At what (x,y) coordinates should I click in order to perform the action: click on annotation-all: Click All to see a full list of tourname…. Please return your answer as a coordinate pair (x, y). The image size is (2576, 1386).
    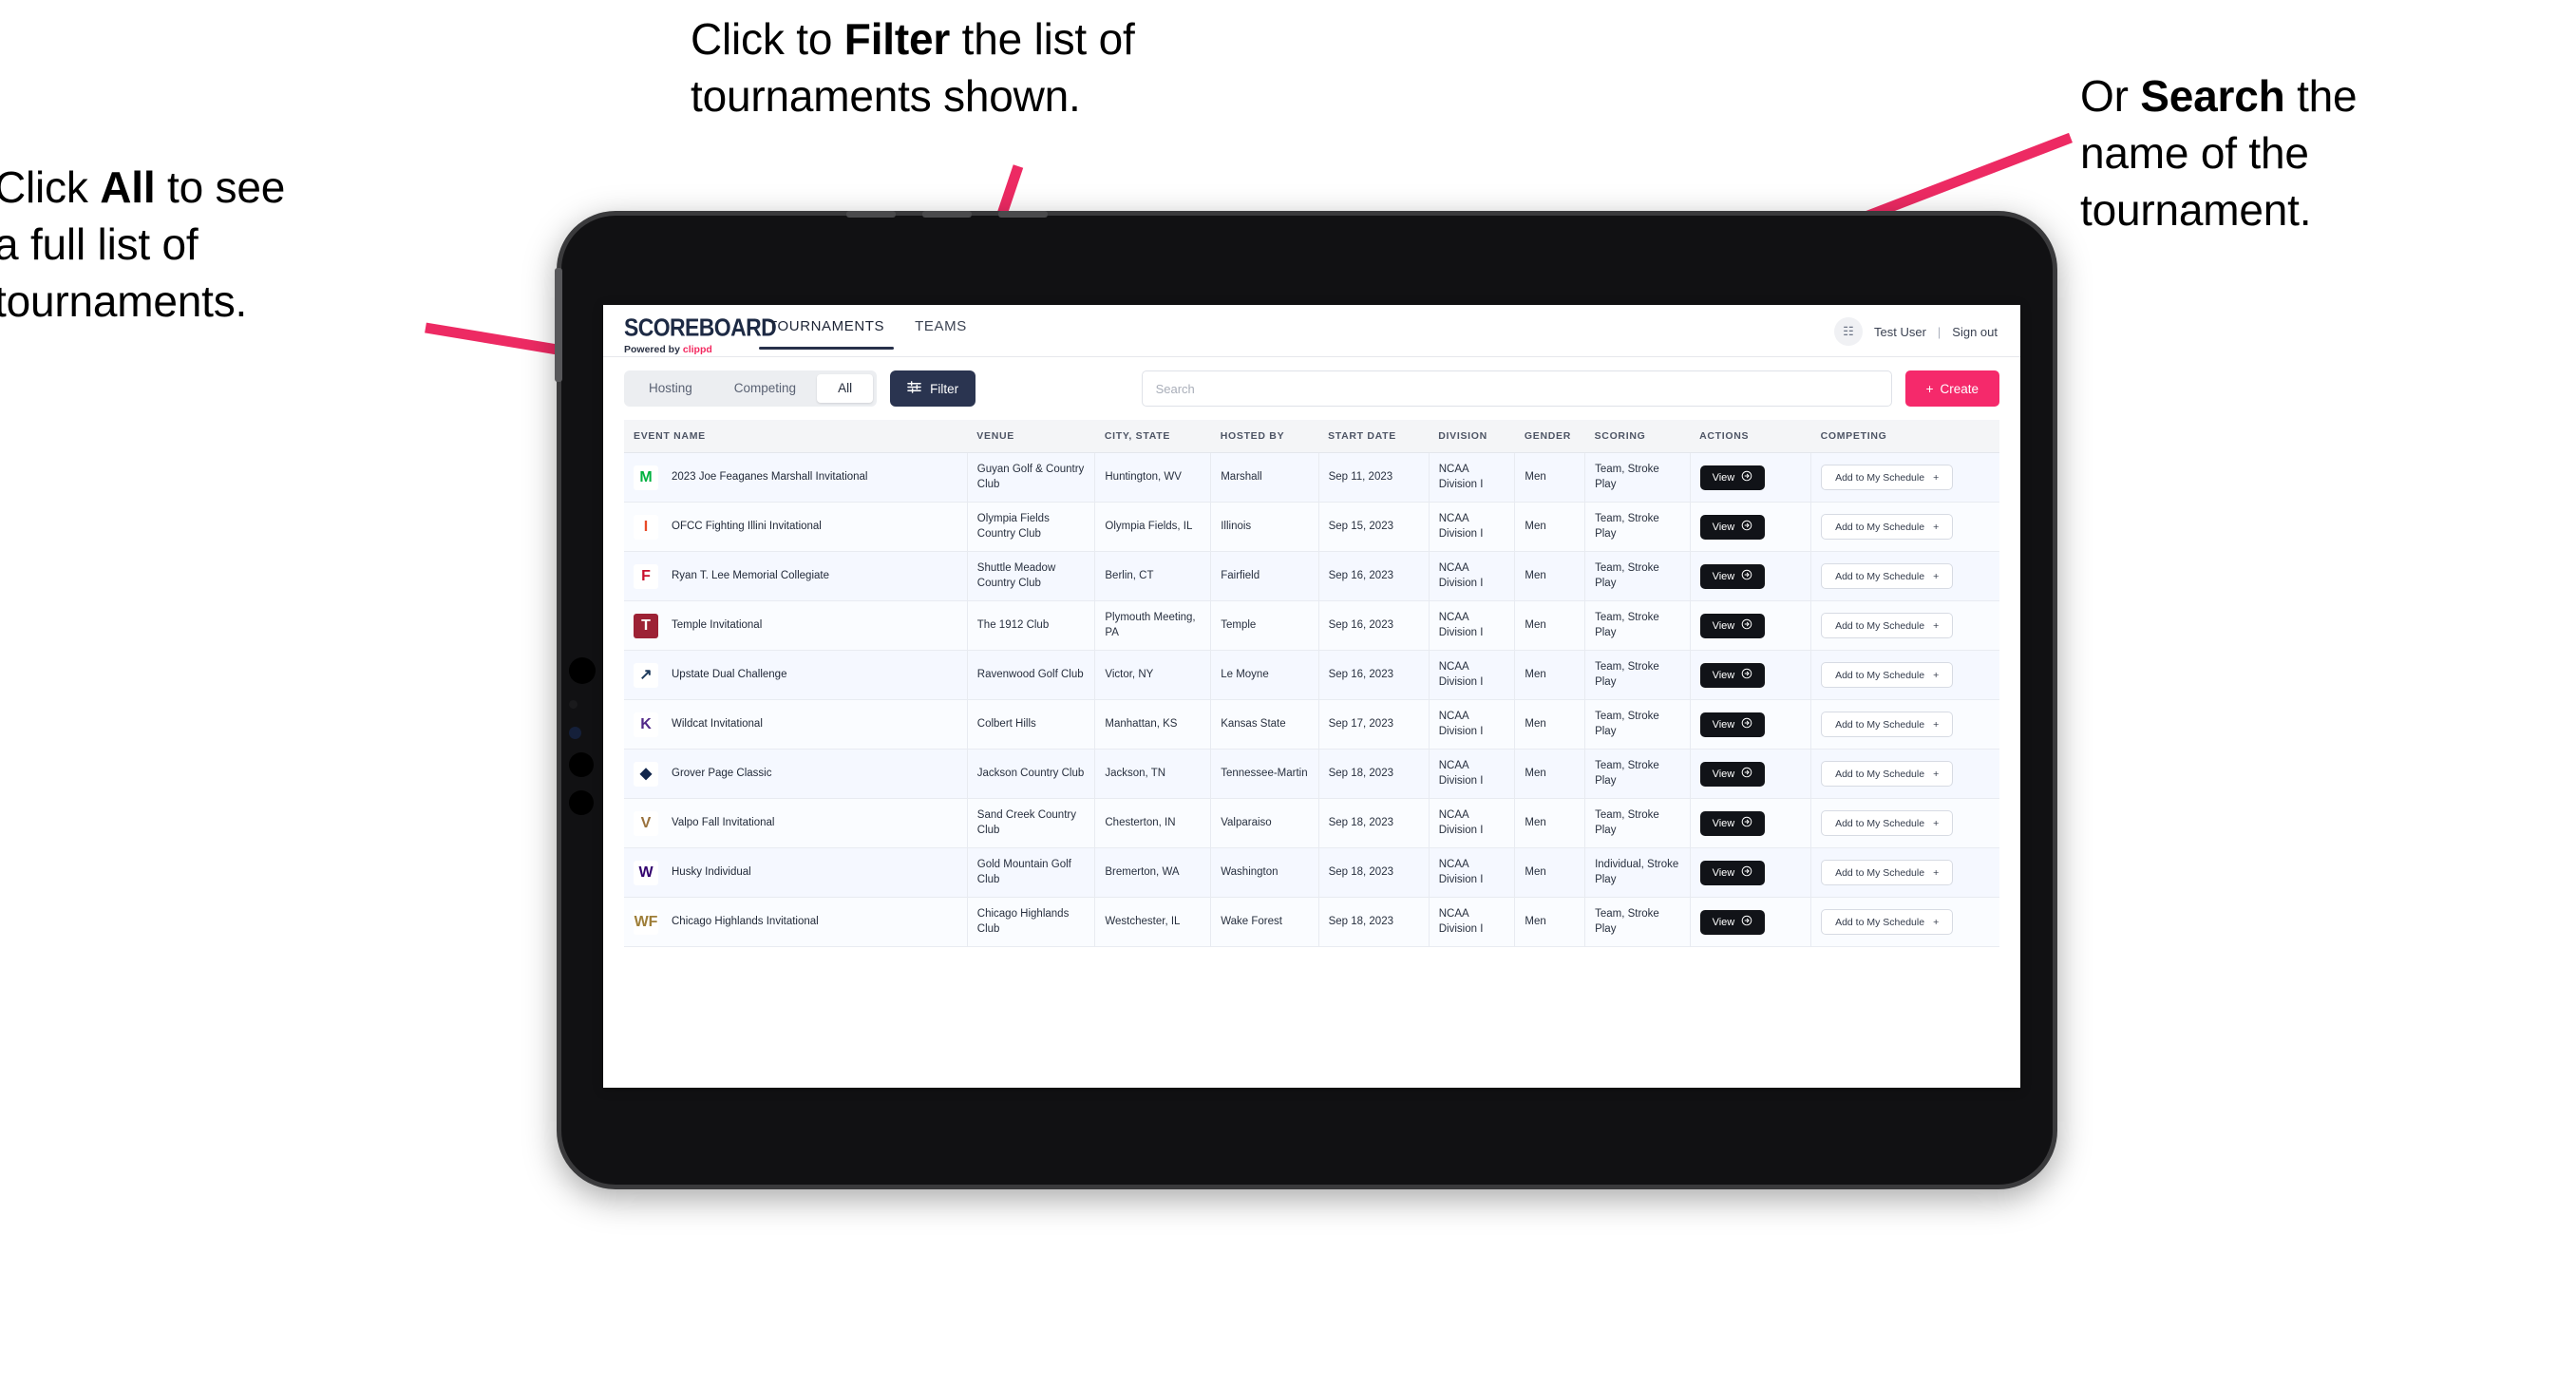
    Looking at the image, I should click on (143, 244).